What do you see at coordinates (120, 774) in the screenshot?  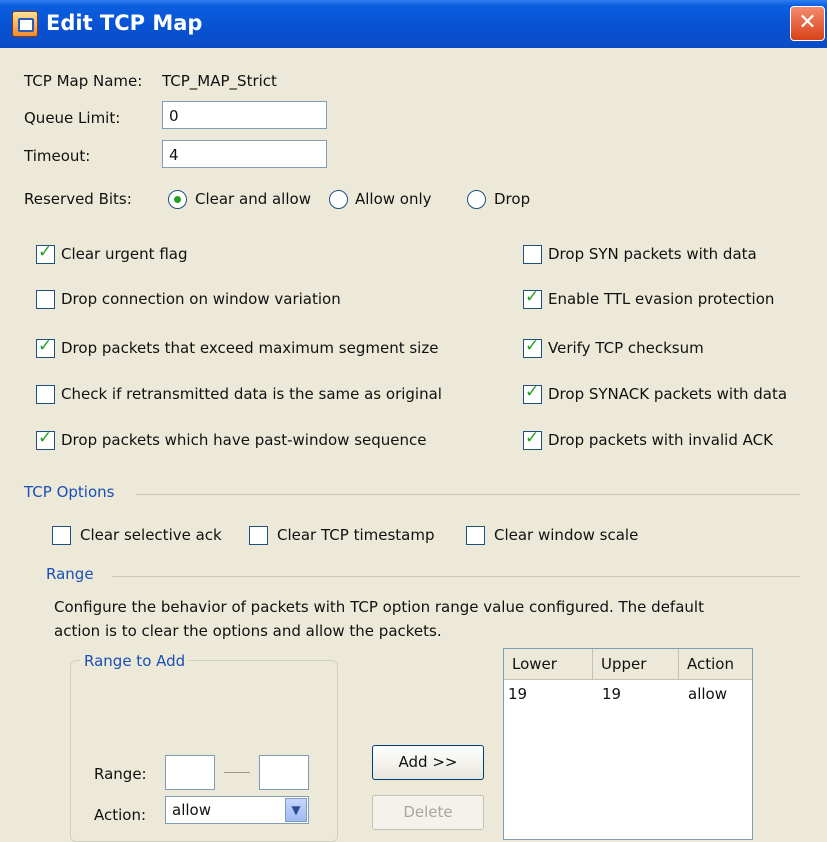 I see `range-label: Range:` at bounding box center [120, 774].